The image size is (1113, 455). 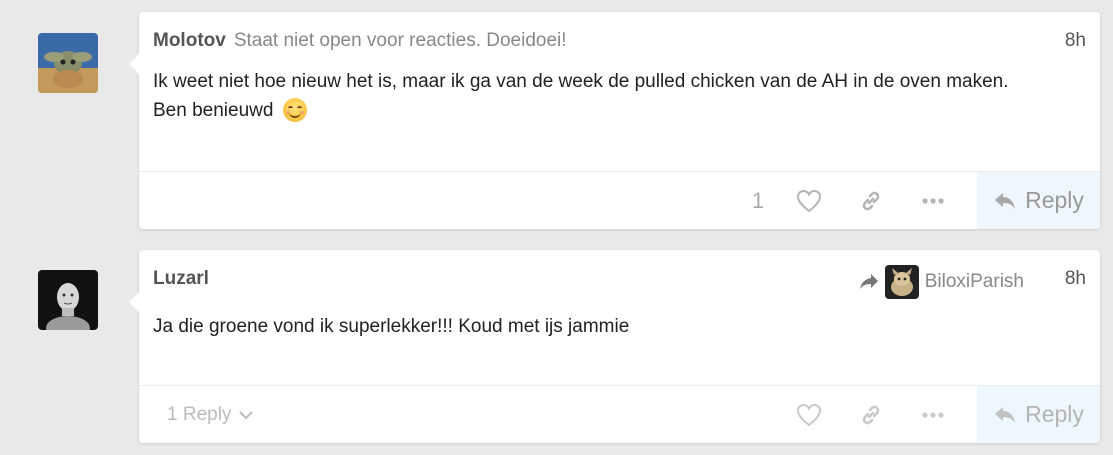 I want to click on username: Luzarl, so click(x=181, y=278).